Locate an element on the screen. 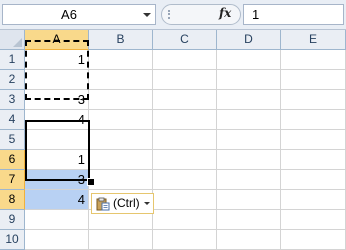 The height and width of the screenshot is (250, 346). name-box-value: A6 is located at coordinates (69, 14).